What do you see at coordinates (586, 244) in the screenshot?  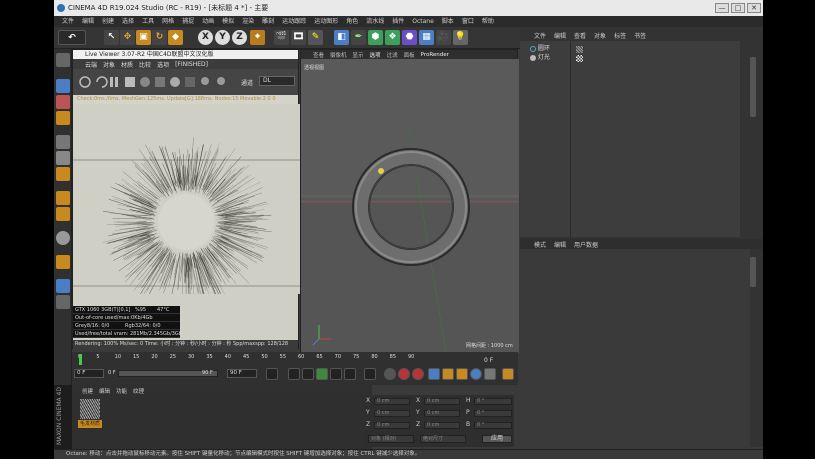 I see `am-menu-userdata: 用户数据` at bounding box center [586, 244].